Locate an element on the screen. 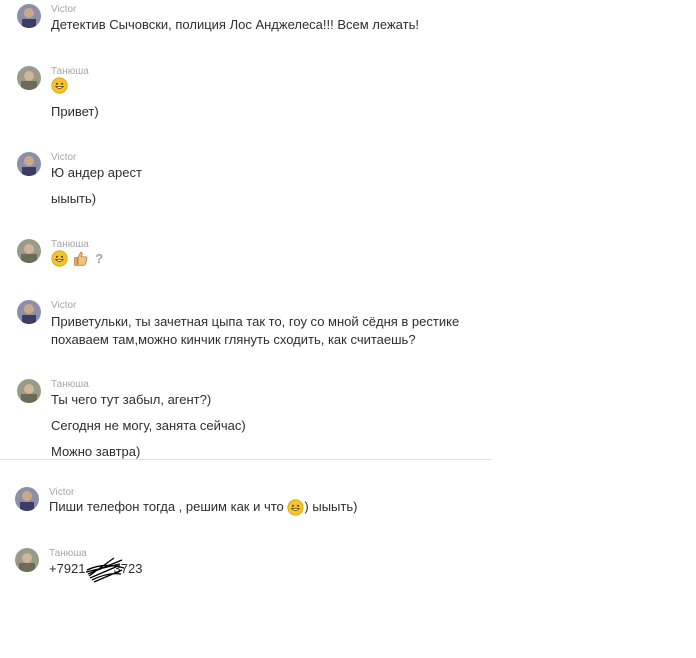 The height and width of the screenshot is (658, 696). redaction-scribble is located at coordinates (105, 570).